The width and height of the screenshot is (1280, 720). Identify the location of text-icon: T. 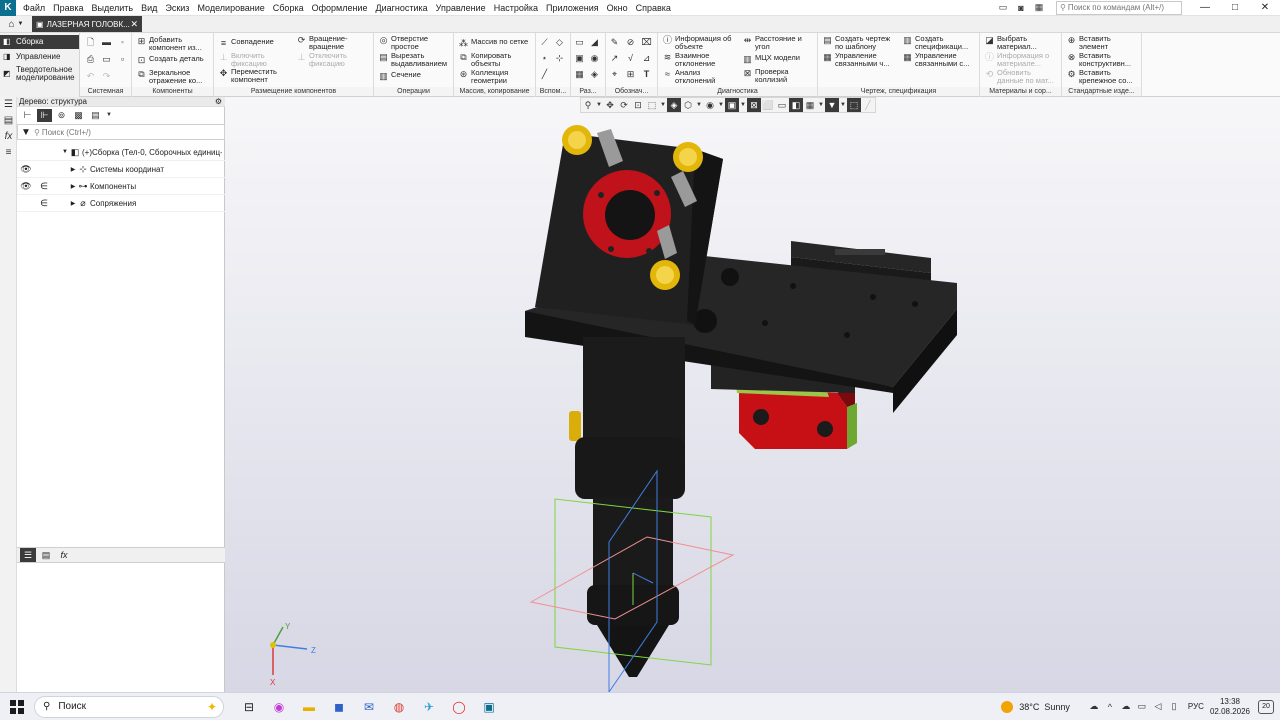
(646, 74).